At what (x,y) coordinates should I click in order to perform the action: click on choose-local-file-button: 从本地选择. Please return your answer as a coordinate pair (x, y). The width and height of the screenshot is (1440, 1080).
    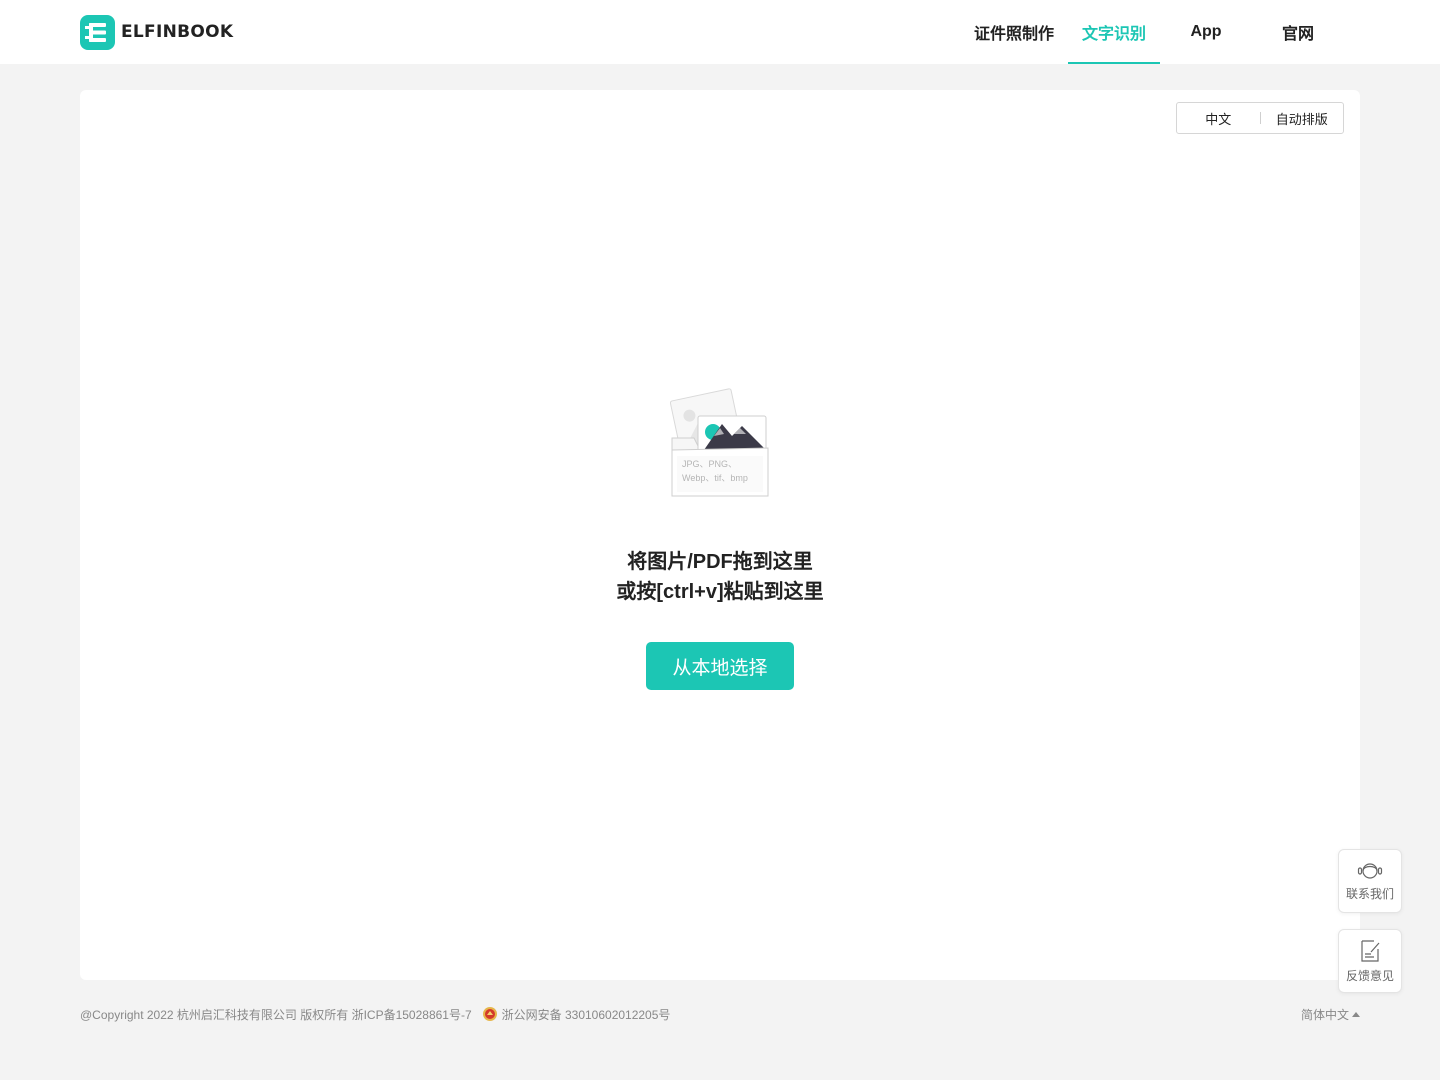
    Looking at the image, I should click on (720, 666).